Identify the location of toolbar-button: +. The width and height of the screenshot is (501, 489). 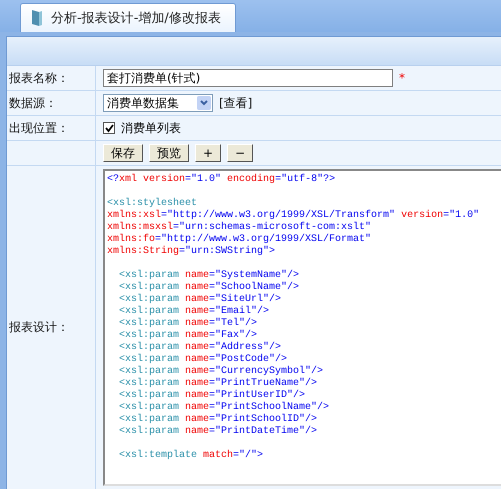
(208, 153).